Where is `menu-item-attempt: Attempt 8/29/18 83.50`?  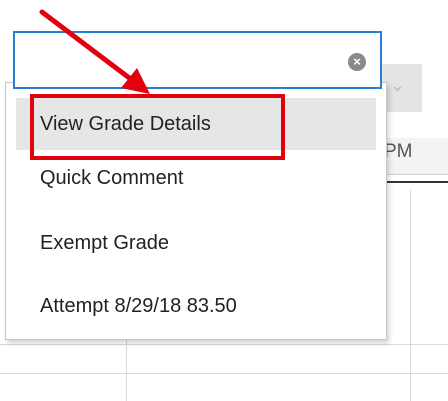 menu-item-attempt: Attempt 8/29/18 83.50 is located at coordinates (196, 306).